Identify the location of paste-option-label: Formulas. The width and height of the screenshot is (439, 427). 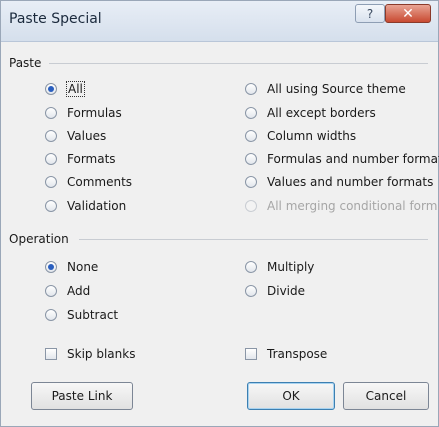
(94, 113).